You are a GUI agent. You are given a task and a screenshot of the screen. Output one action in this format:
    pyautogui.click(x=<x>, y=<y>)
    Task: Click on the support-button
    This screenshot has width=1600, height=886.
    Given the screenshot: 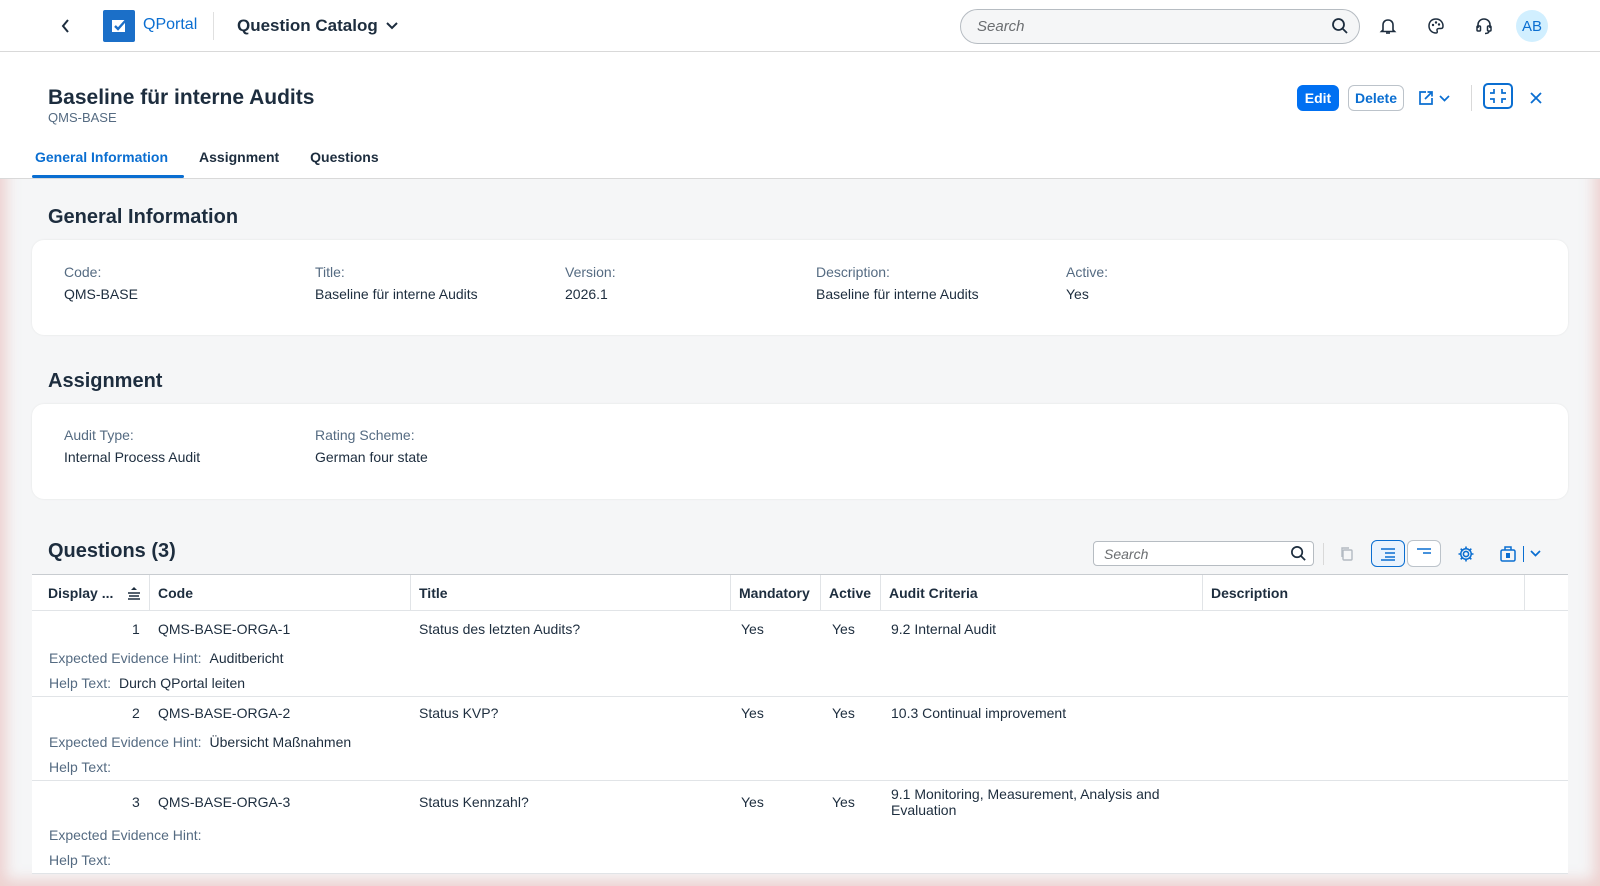 What is the action you would take?
    pyautogui.click(x=1484, y=26)
    